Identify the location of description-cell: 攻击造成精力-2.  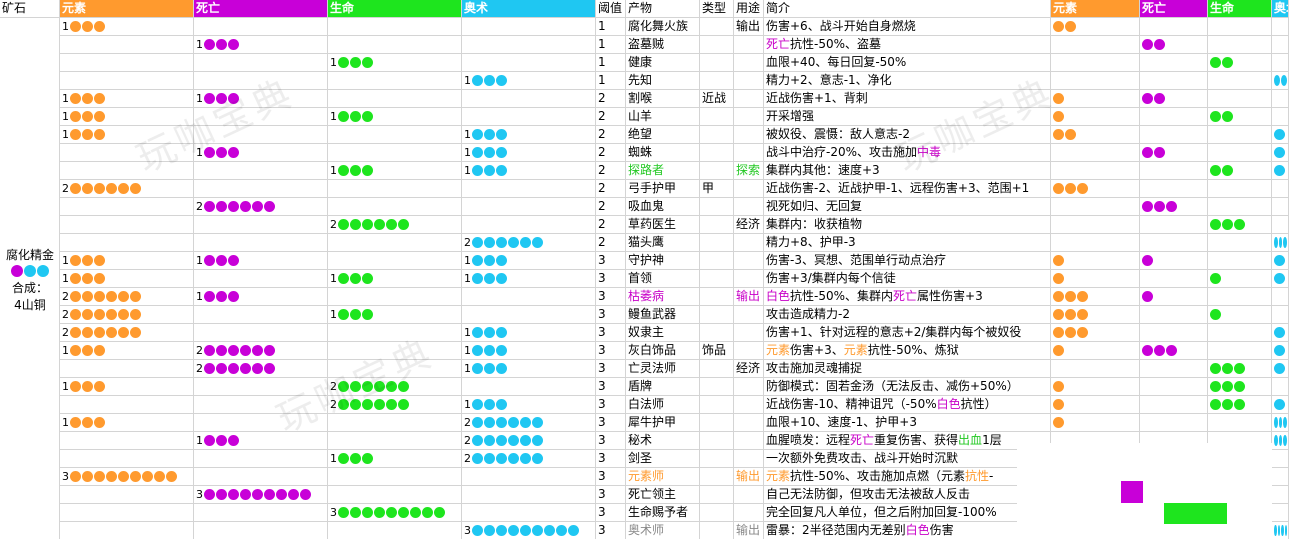
(907, 315).